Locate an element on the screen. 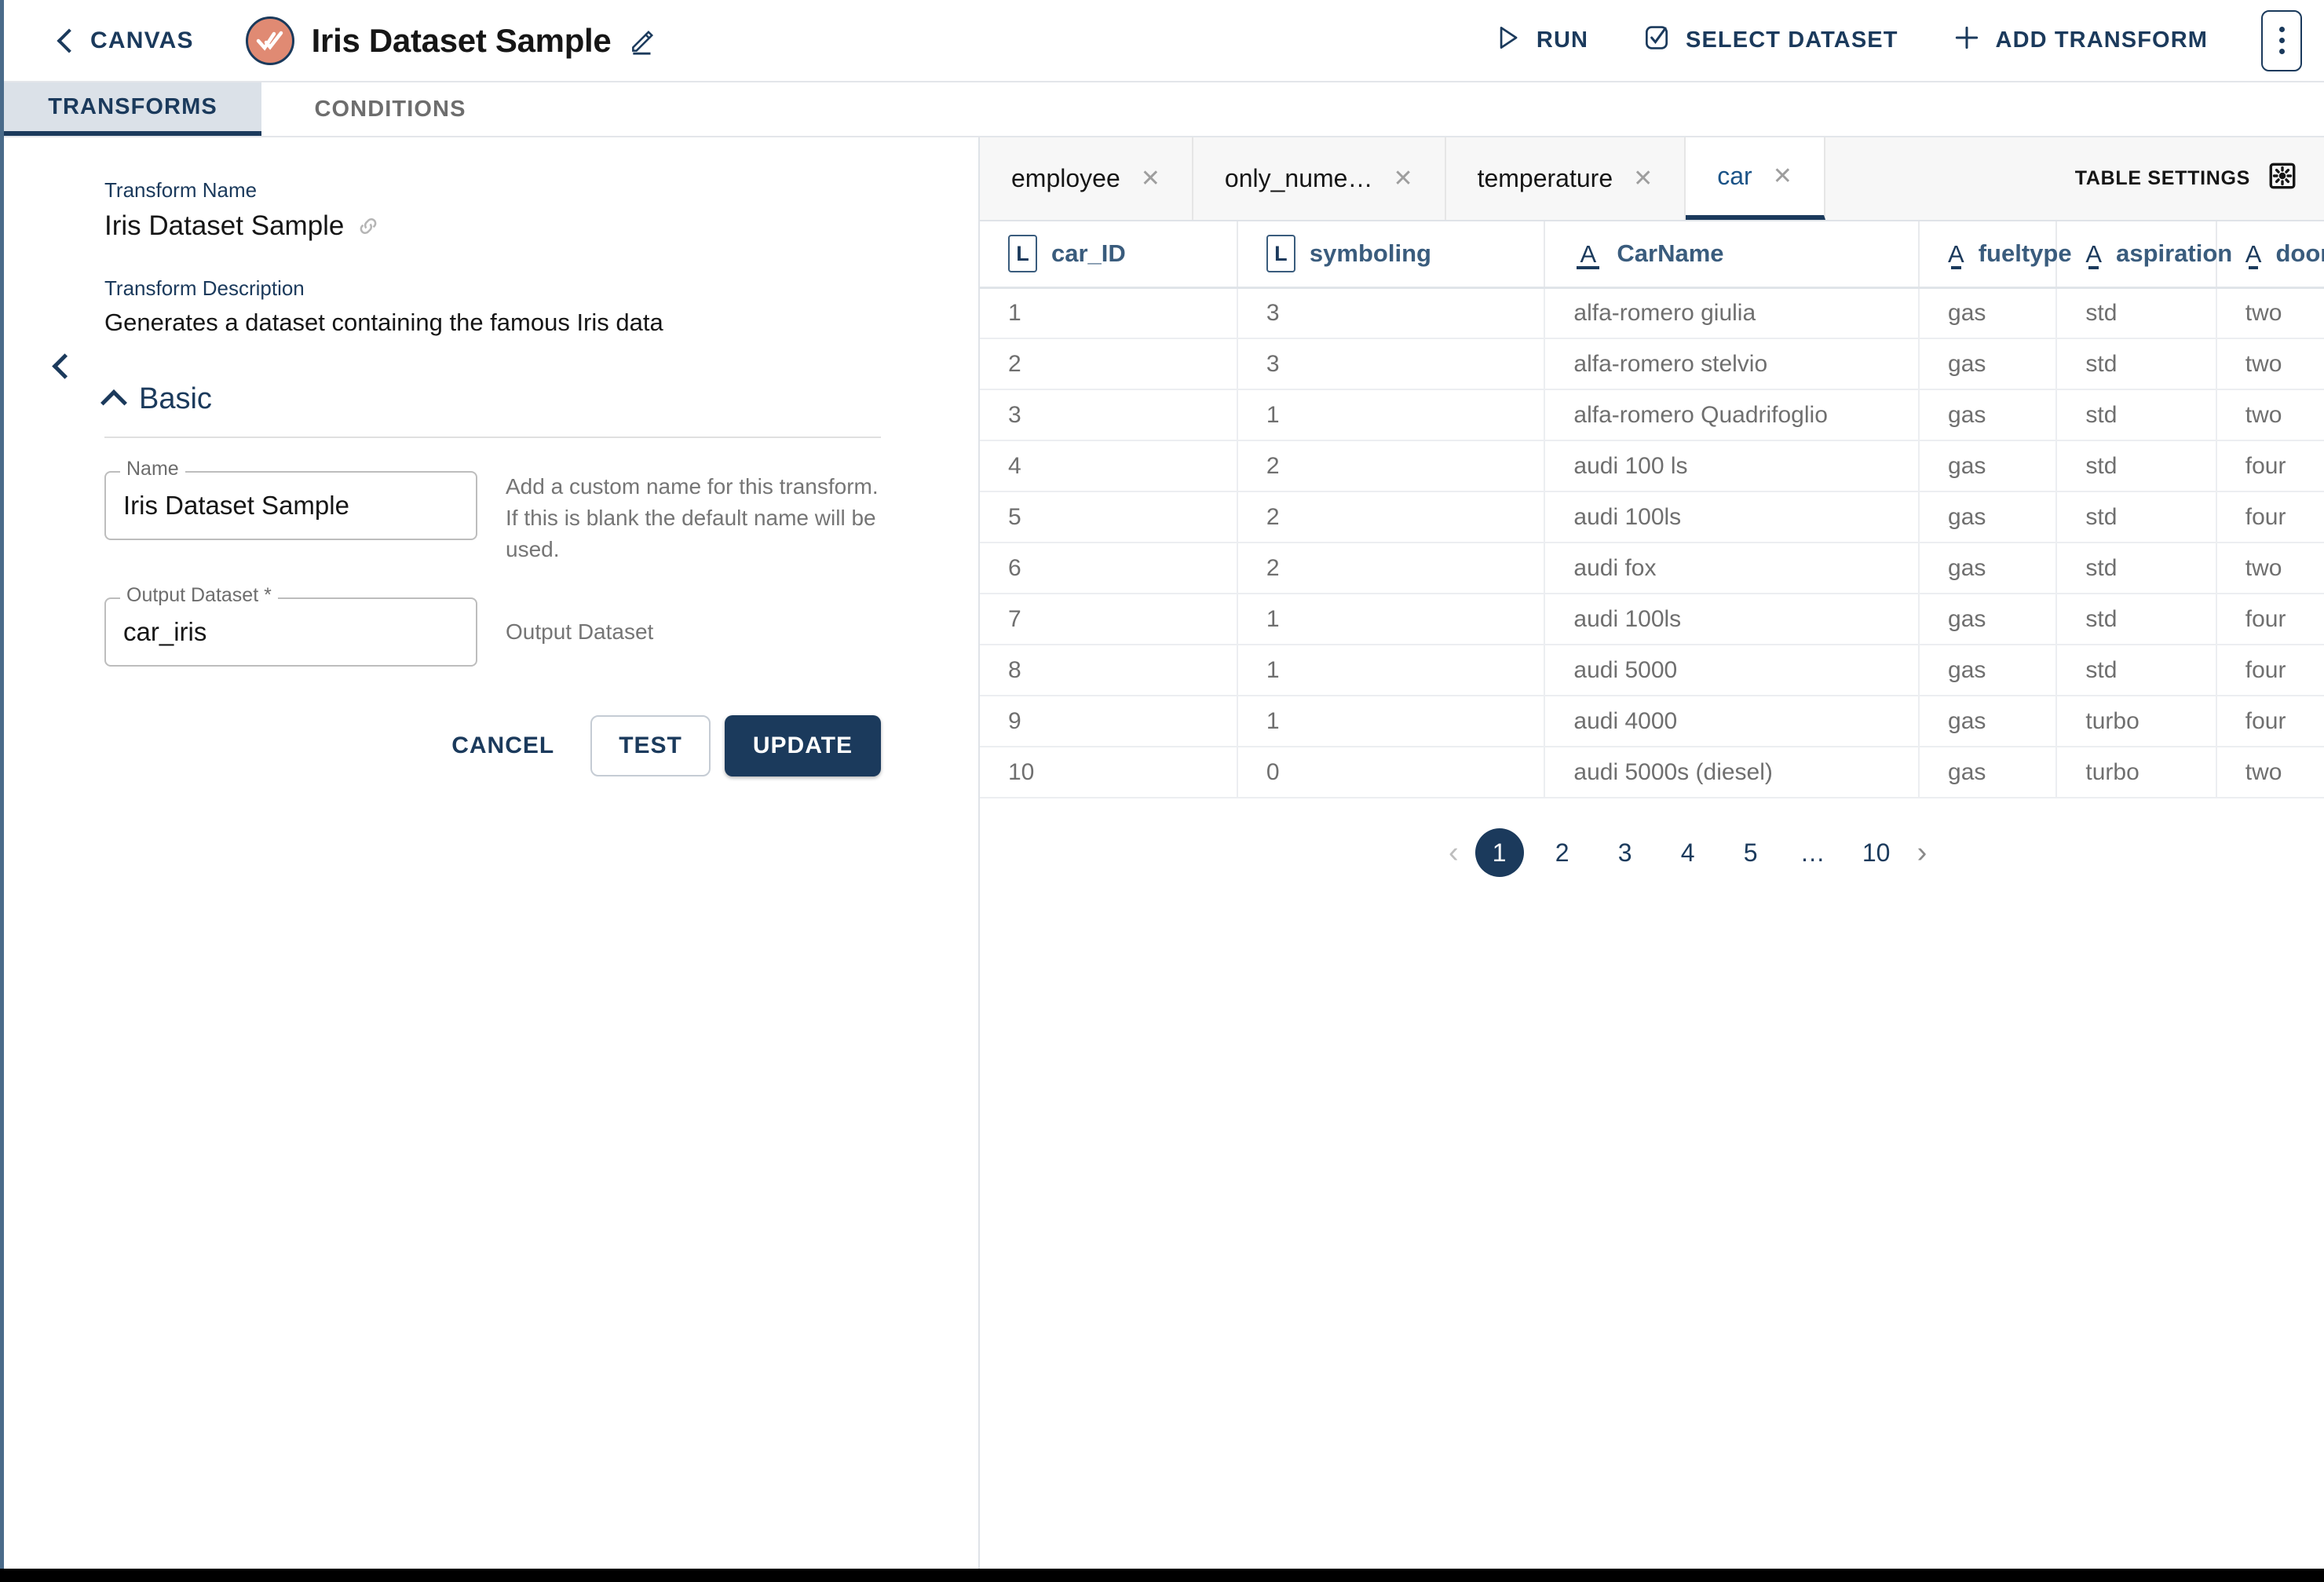  update-button: UPDATE is located at coordinates (802, 746).